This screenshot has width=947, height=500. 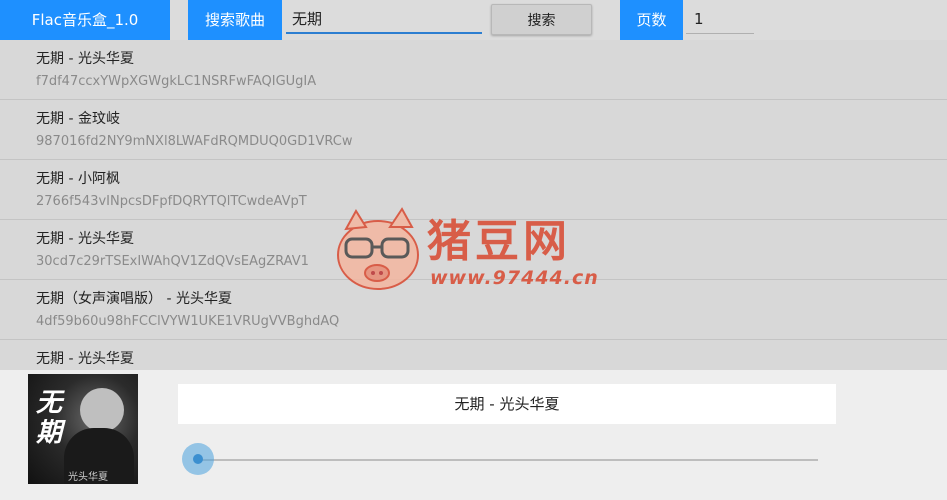 I want to click on search-button: 搜索, so click(x=541, y=19).